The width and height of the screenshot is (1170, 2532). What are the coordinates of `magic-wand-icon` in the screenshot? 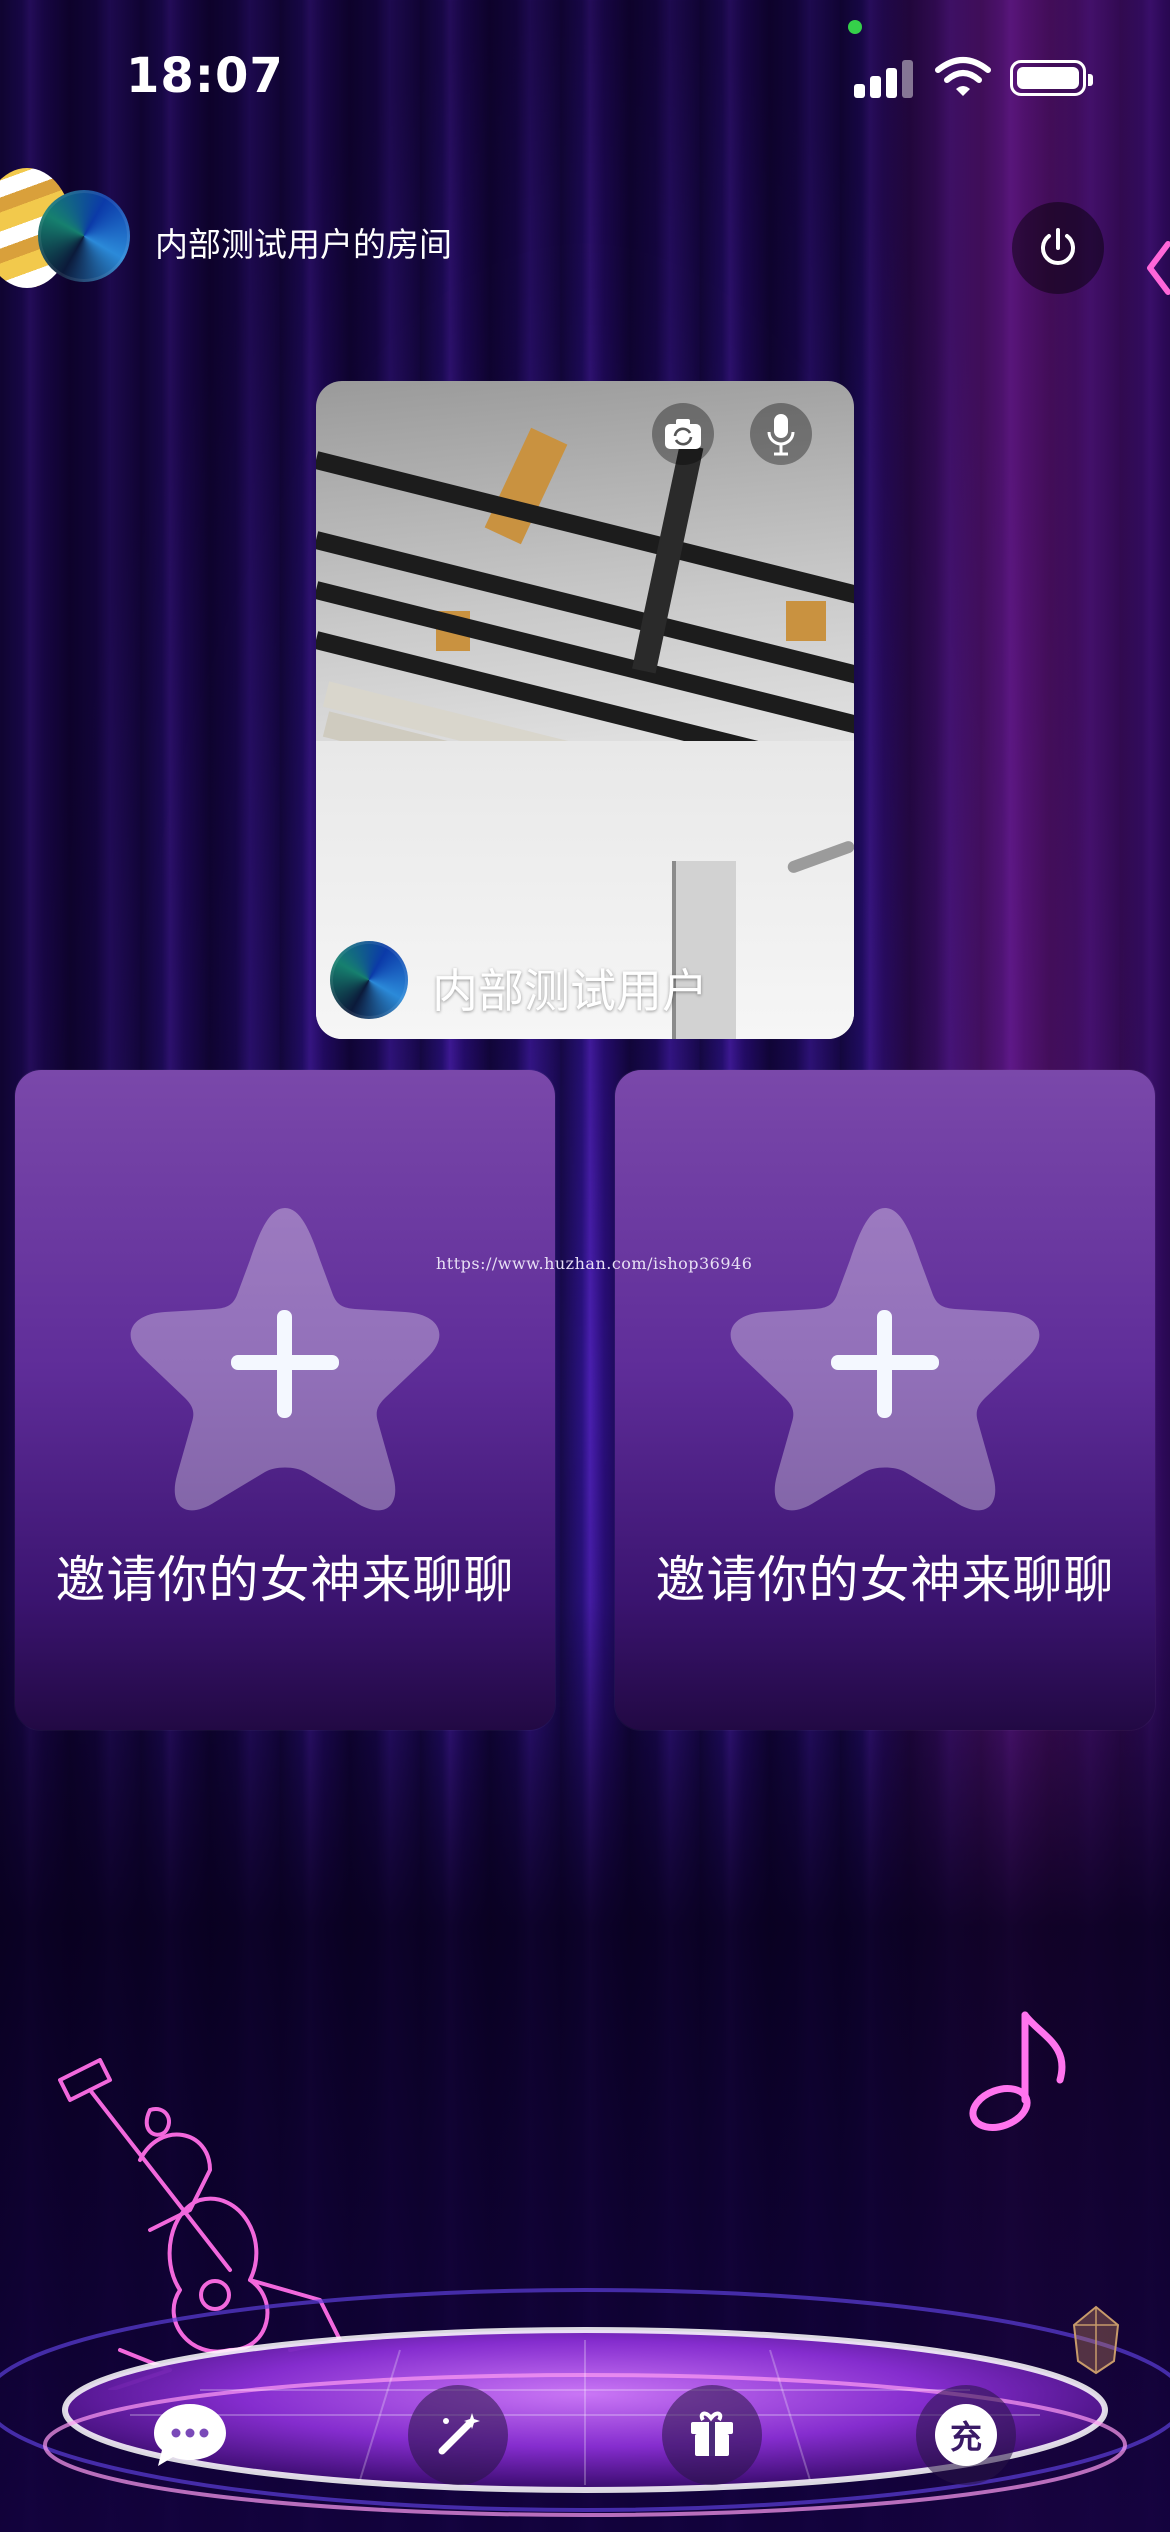 It's located at (459, 2434).